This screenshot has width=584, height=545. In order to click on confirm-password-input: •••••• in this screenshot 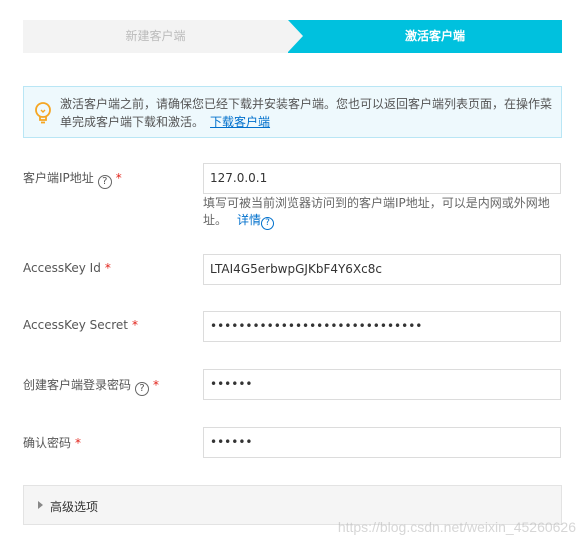, I will do `click(382, 442)`.